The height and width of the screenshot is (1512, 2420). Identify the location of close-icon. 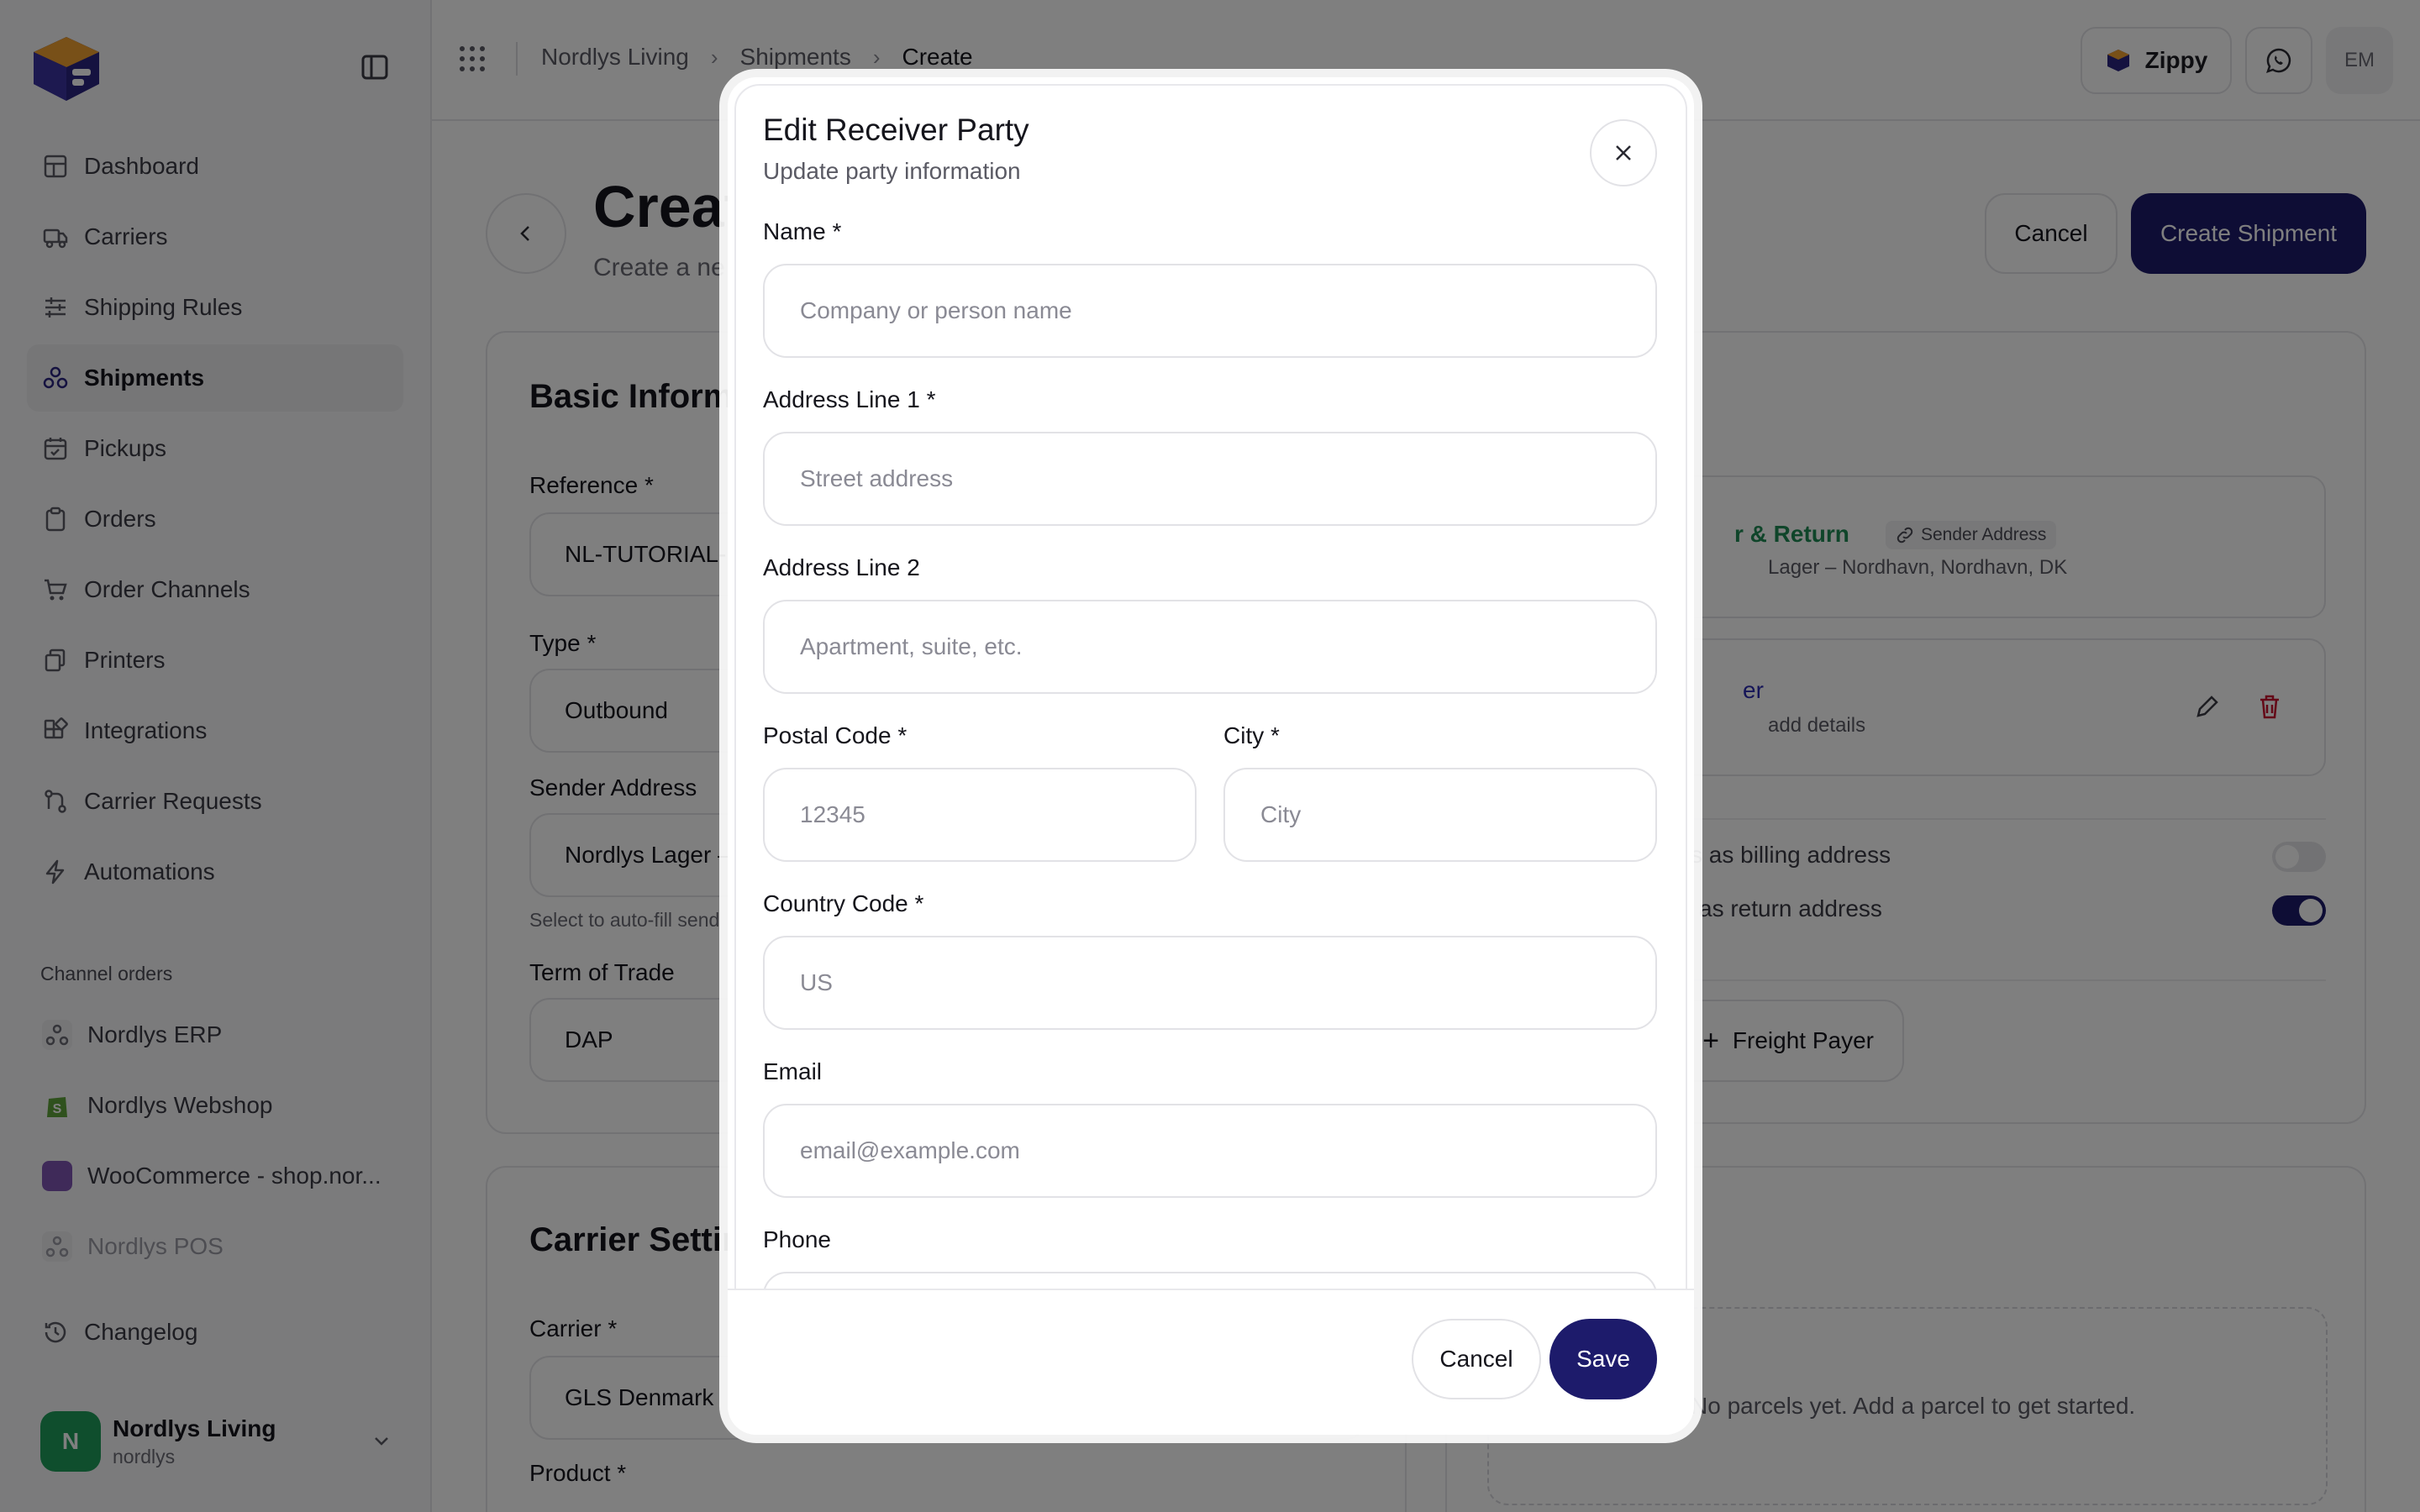
(1623, 152).